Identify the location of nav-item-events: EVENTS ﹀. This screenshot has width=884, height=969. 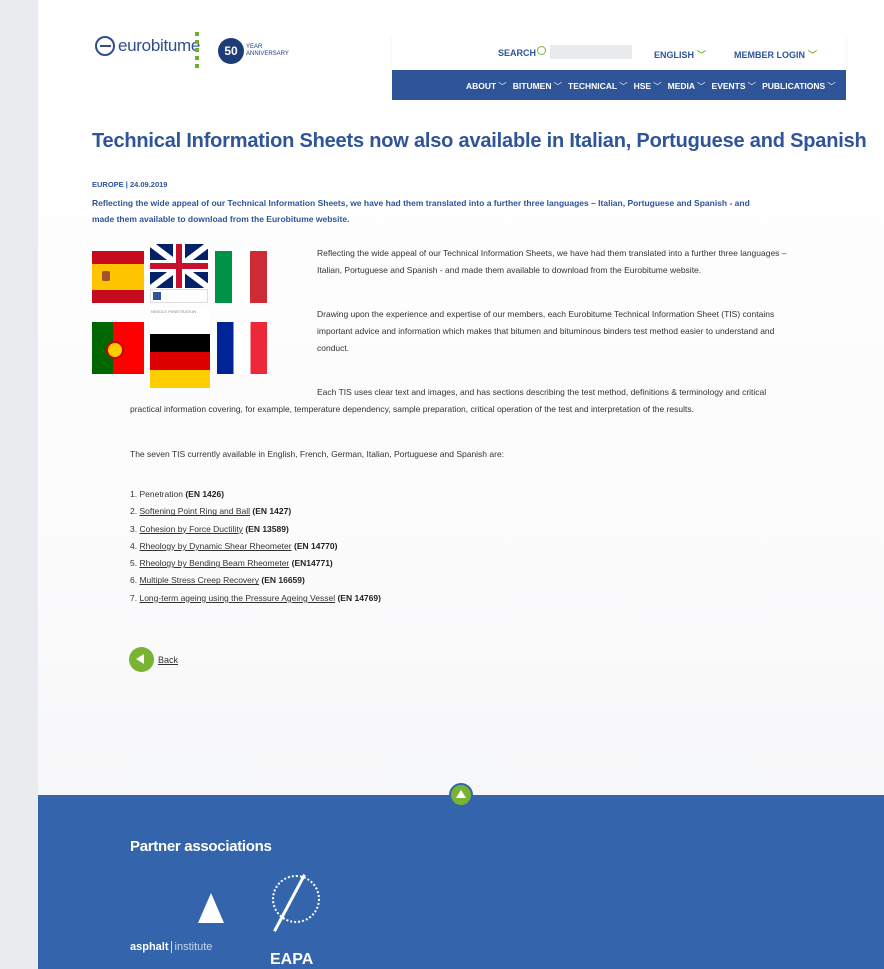
(734, 86).